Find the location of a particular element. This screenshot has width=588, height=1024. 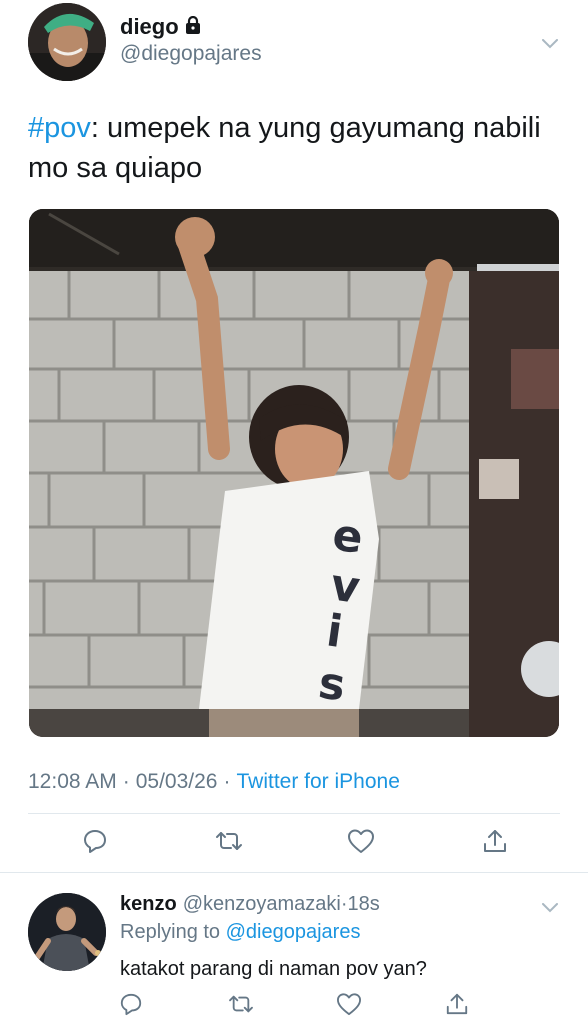

reply-author-handle: @kenzoyamazaki is located at coordinates (262, 904).